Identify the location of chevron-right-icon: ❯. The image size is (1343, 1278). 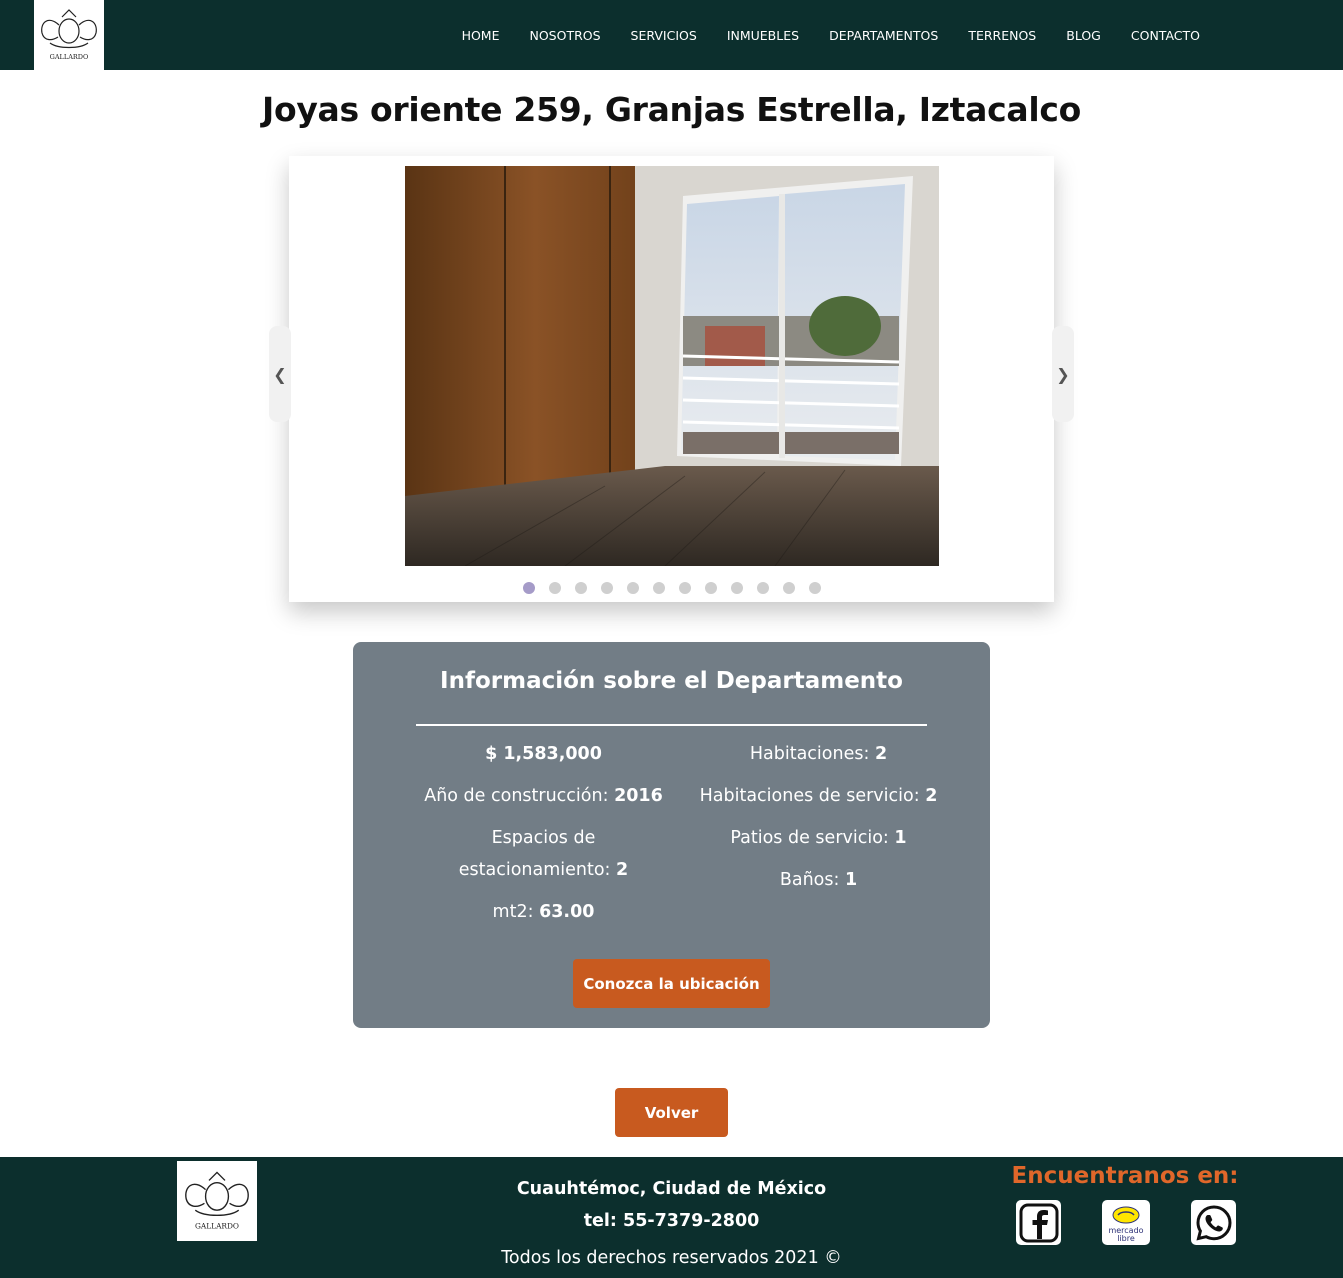
(1063, 374).